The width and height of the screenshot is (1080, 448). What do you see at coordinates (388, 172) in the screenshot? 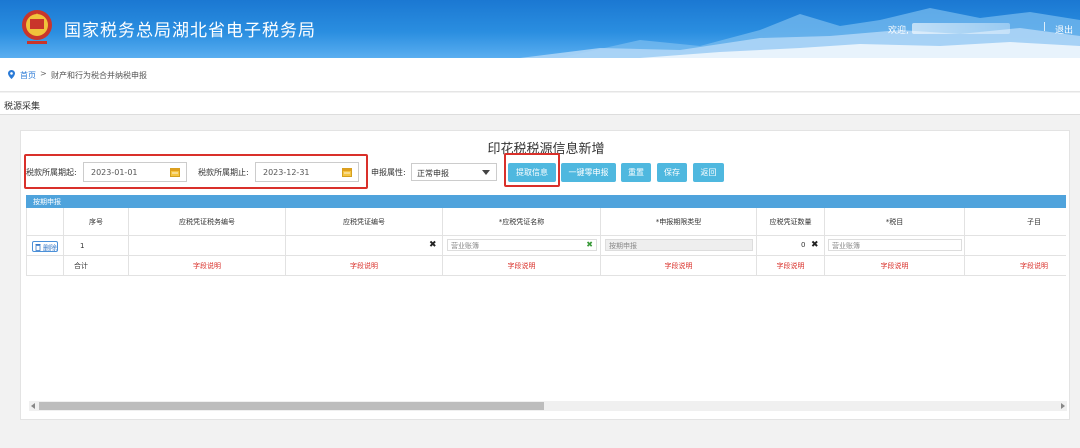
I see `declare-attr-label: 申报属性:` at bounding box center [388, 172].